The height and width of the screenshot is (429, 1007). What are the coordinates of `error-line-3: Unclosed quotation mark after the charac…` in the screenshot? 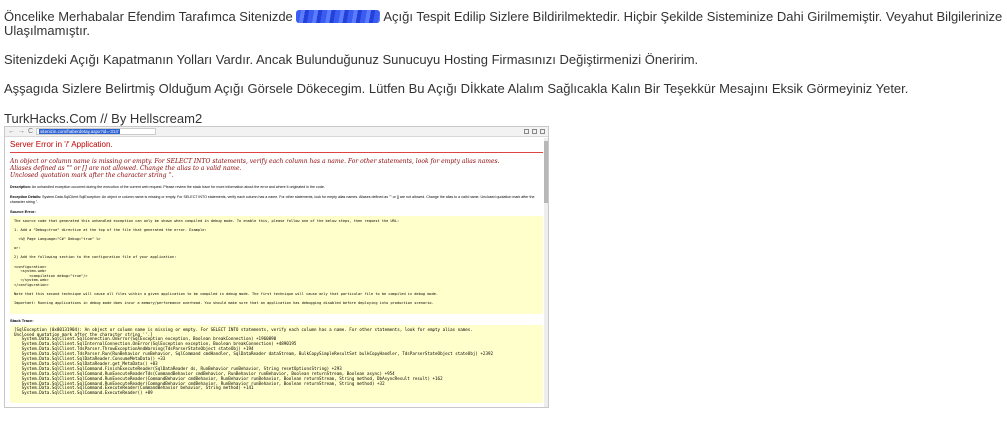 It's located at (92, 176).